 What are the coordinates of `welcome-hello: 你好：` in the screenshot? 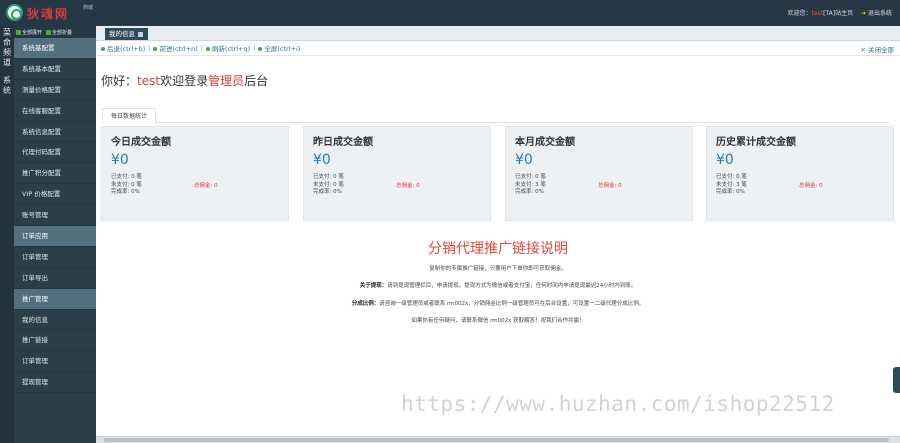 It's located at (119, 81).